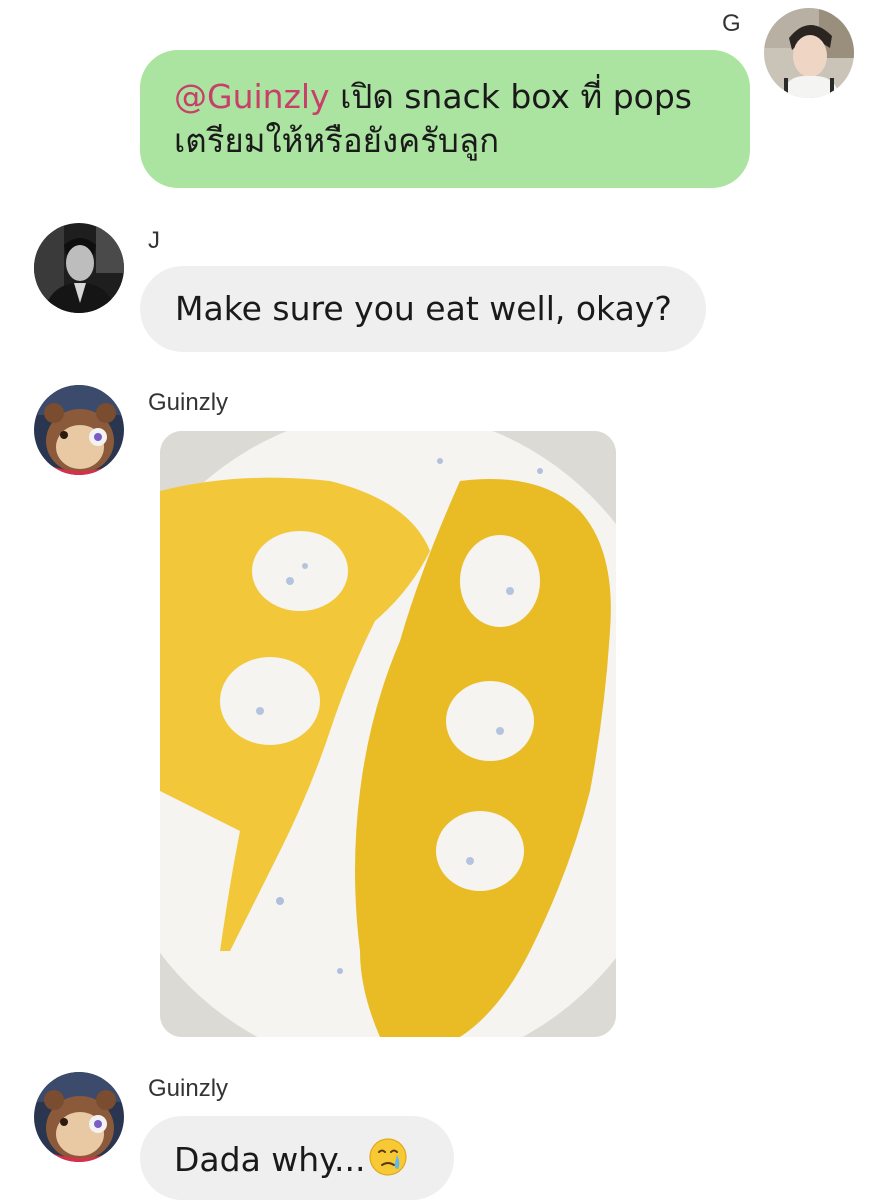 The image size is (888, 1200). I want to click on message-bubble-incoming-j: Make sure you eat well, okay?, so click(423, 309).